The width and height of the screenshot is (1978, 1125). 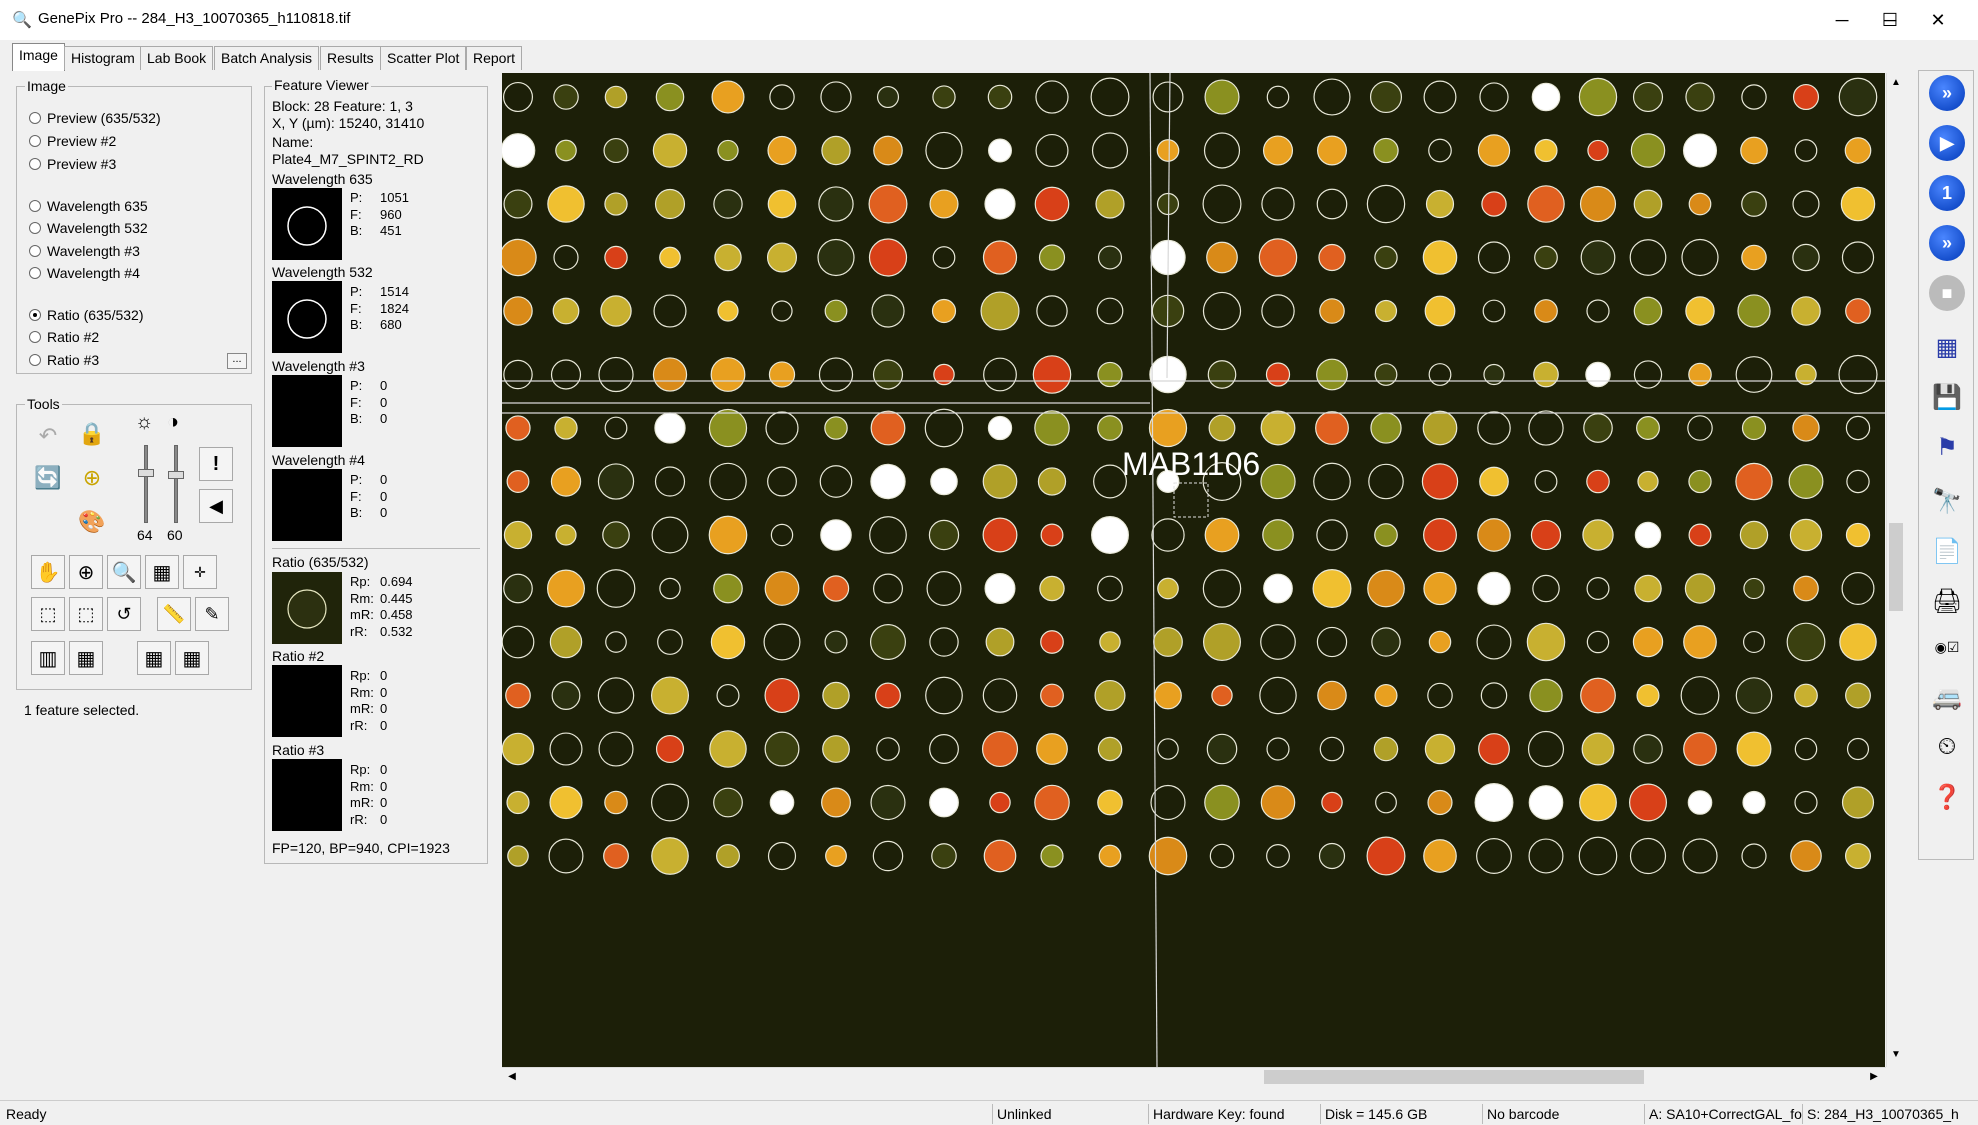 I want to click on play-scan-button: ▶, so click(x=1947, y=143).